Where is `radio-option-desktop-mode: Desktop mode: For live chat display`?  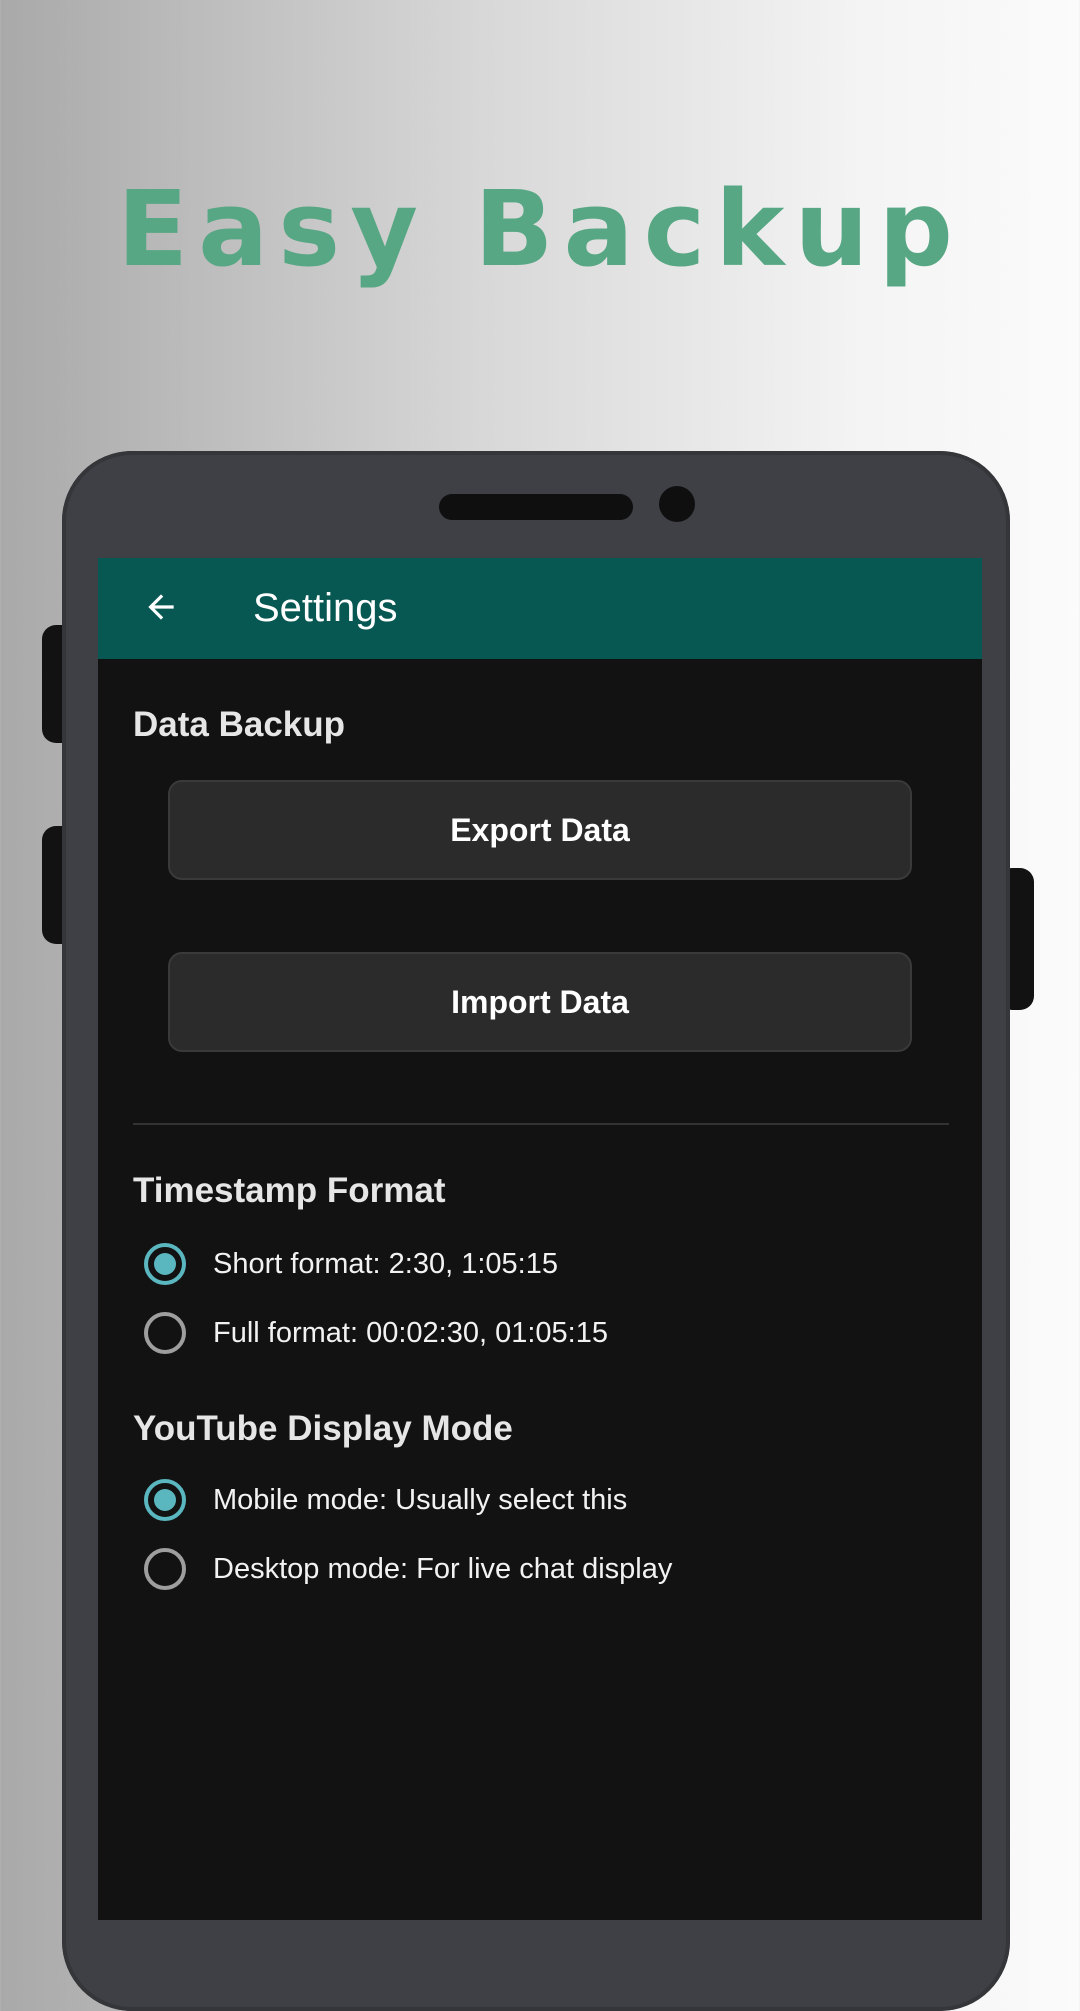
radio-option-desktop-mode: Desktop mode: For live chat display is located at coordinates (408, 1569).